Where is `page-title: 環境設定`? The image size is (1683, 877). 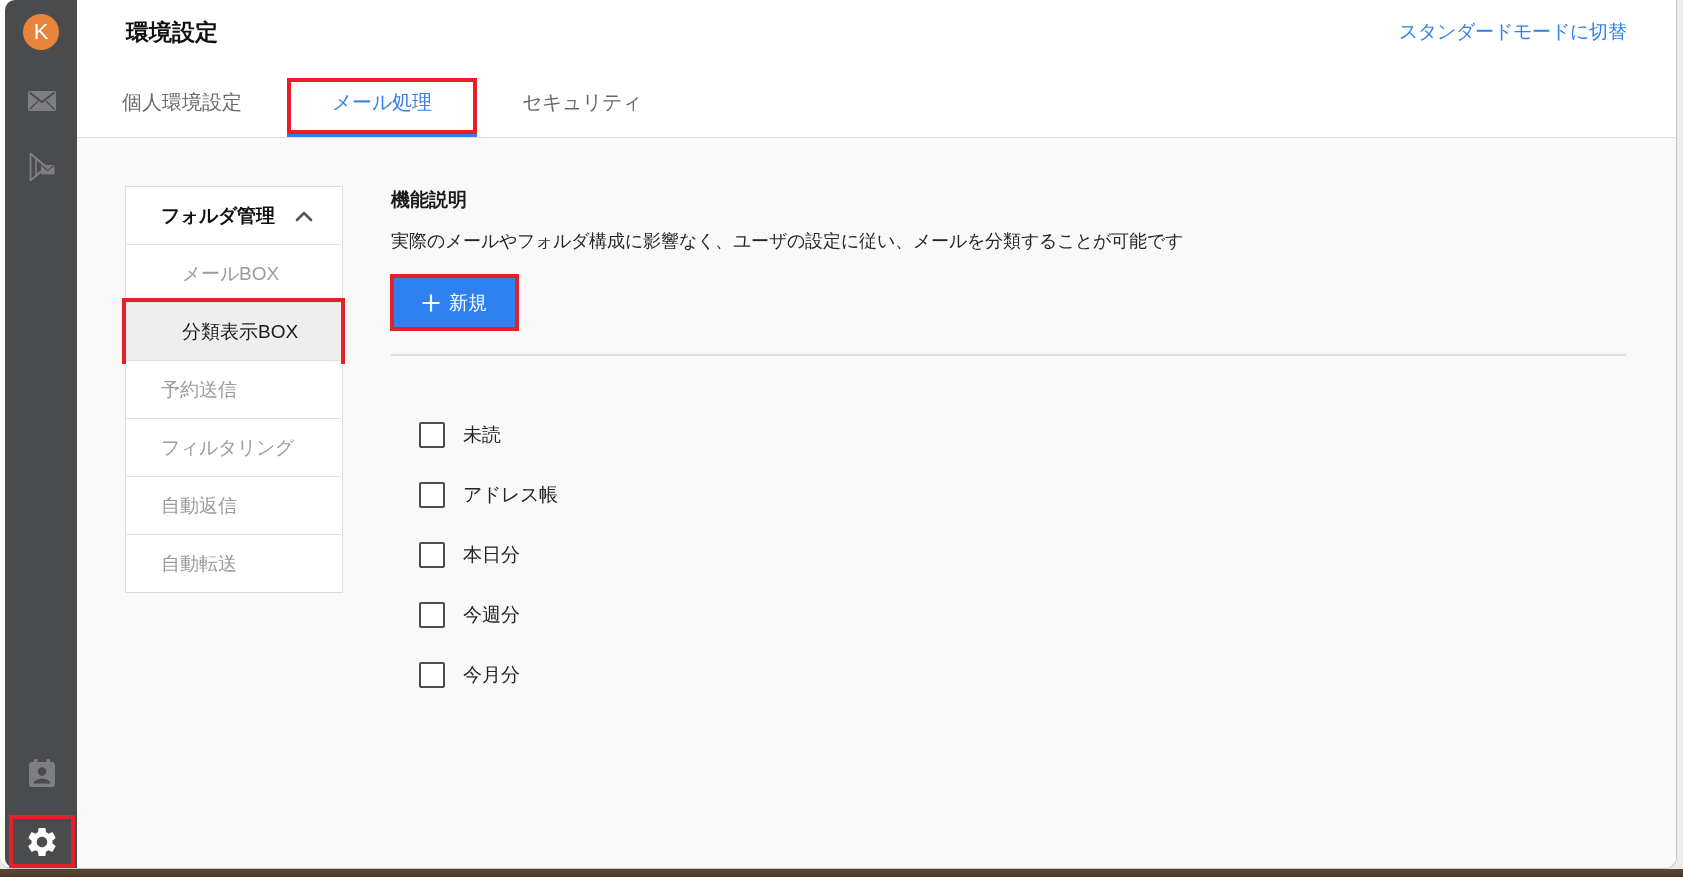 page-title: 環境設定 is located at coordinates (172, 32).